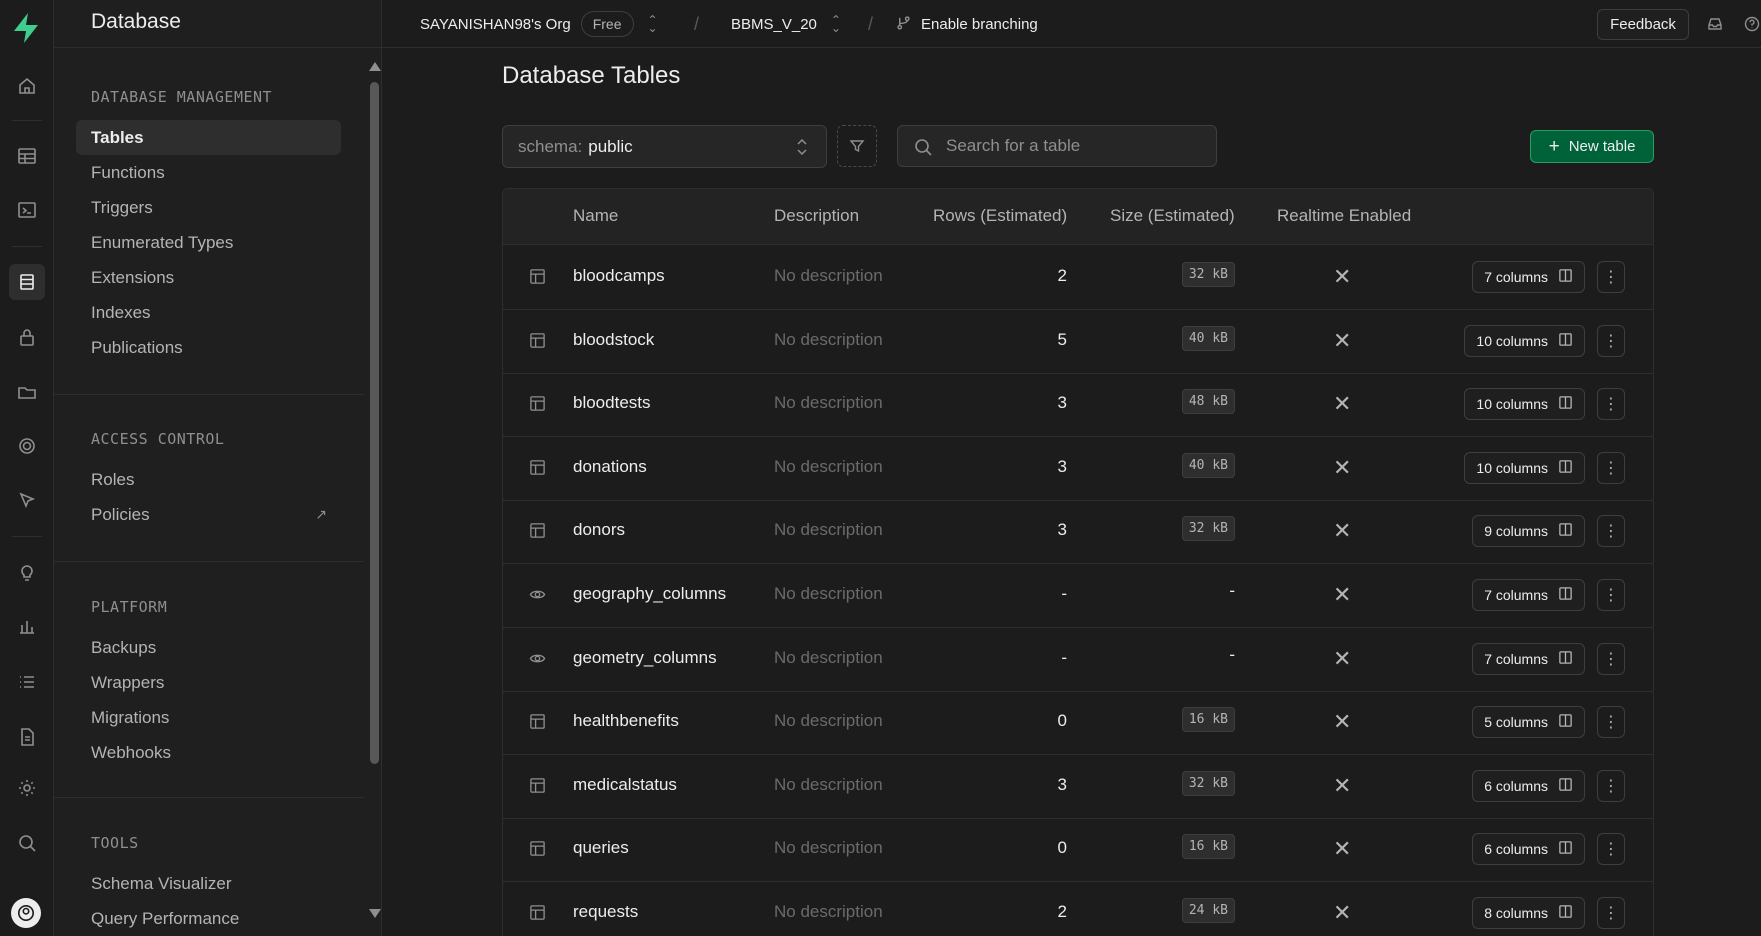 The width and height of the screenshot is (1761, 936). What do you see at coordinates (158, 439) in the screenshot?
I see `sidebar-section-title: ACCESS CONTROL` at bounding box center [158, 439].